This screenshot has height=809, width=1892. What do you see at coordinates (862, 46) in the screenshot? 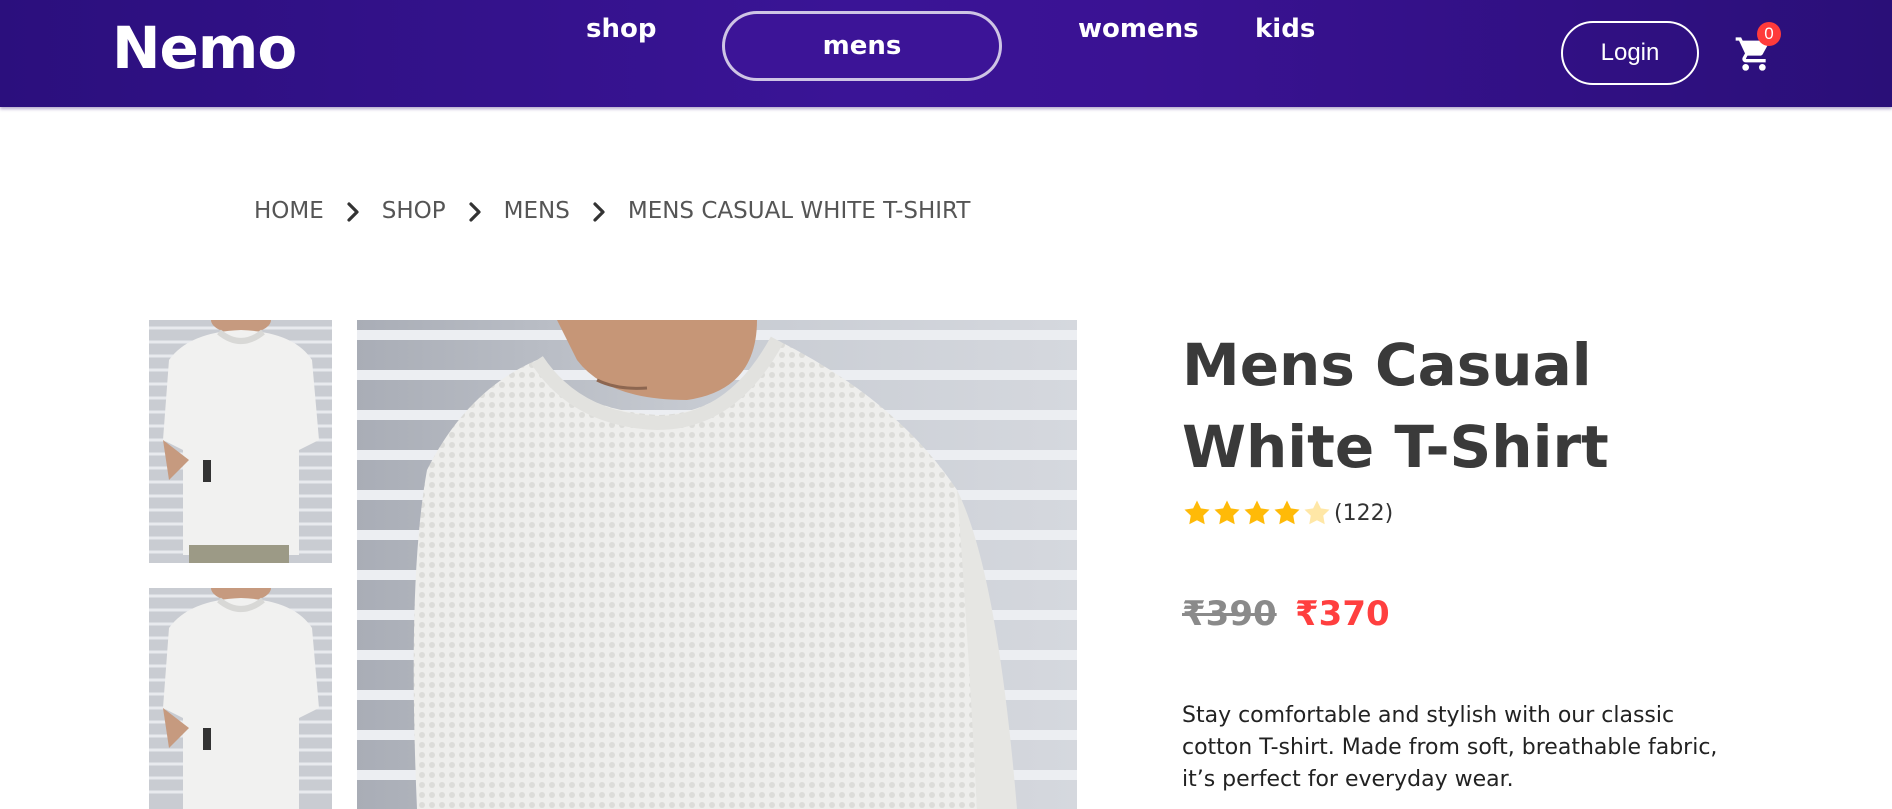
I see `nav-item-mens: mens` at bounding box center [862, 46].